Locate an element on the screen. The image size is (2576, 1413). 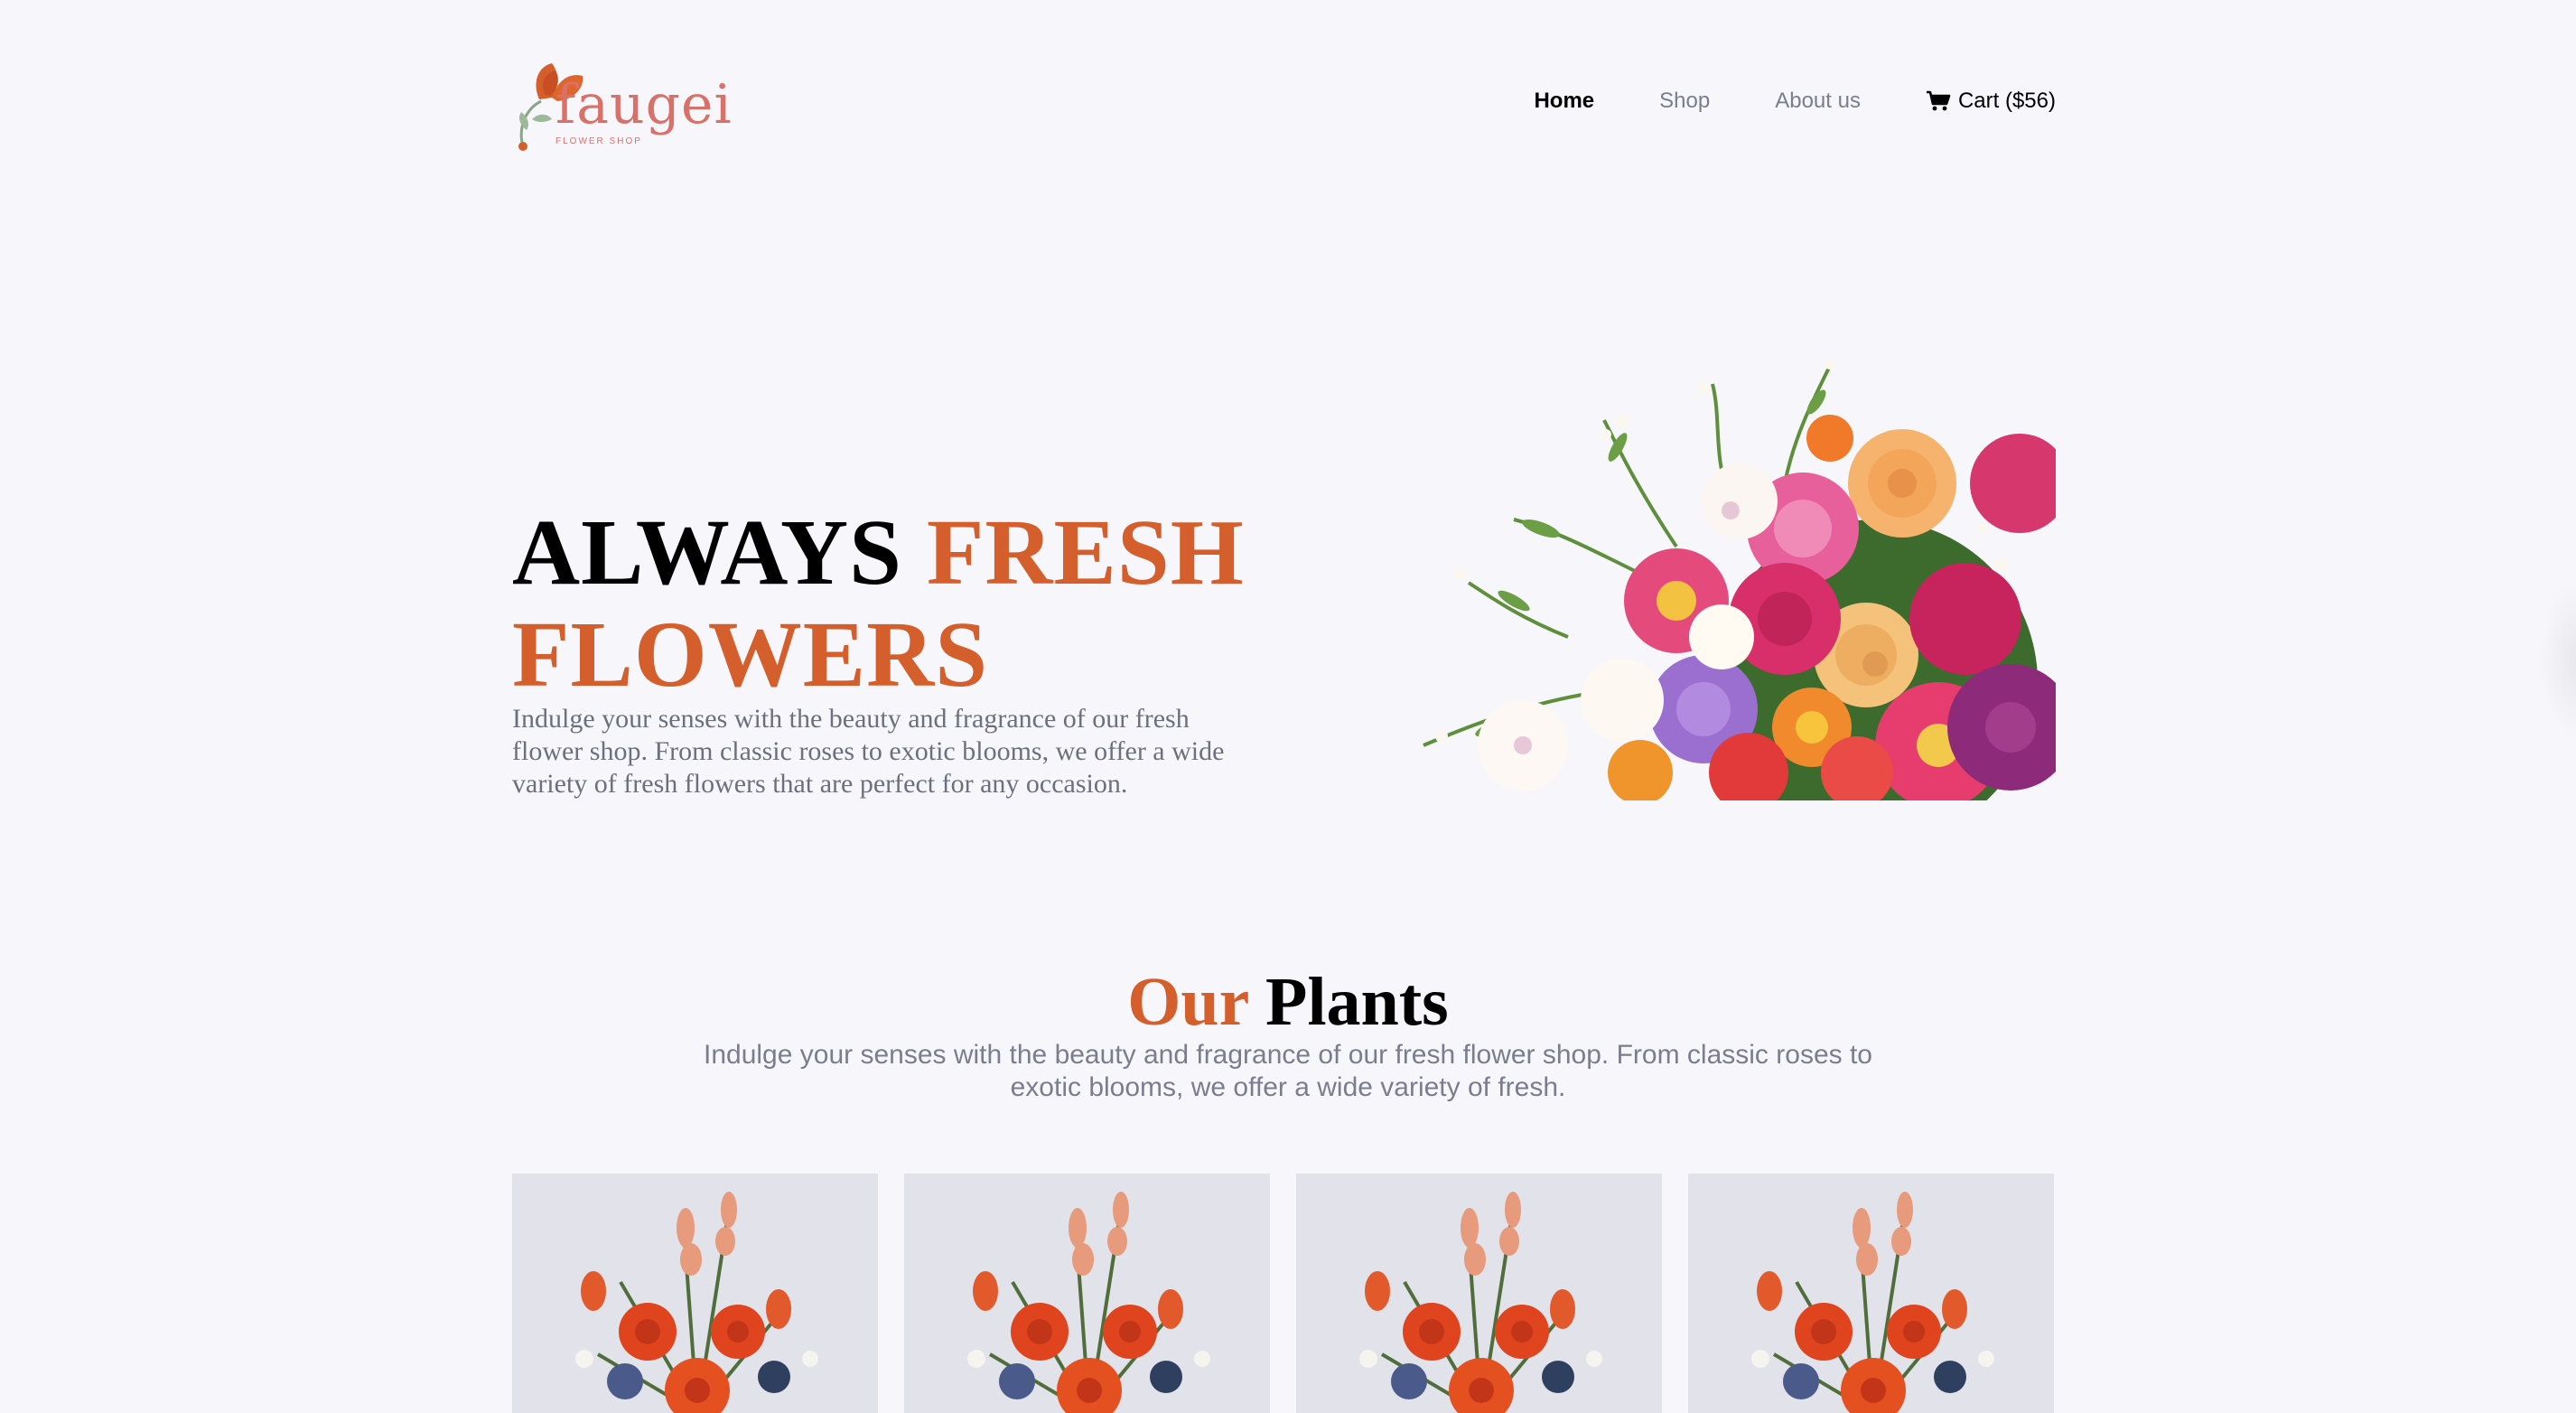
logo: faugei FLOWER SHOP is located at coordinates (622, 95).